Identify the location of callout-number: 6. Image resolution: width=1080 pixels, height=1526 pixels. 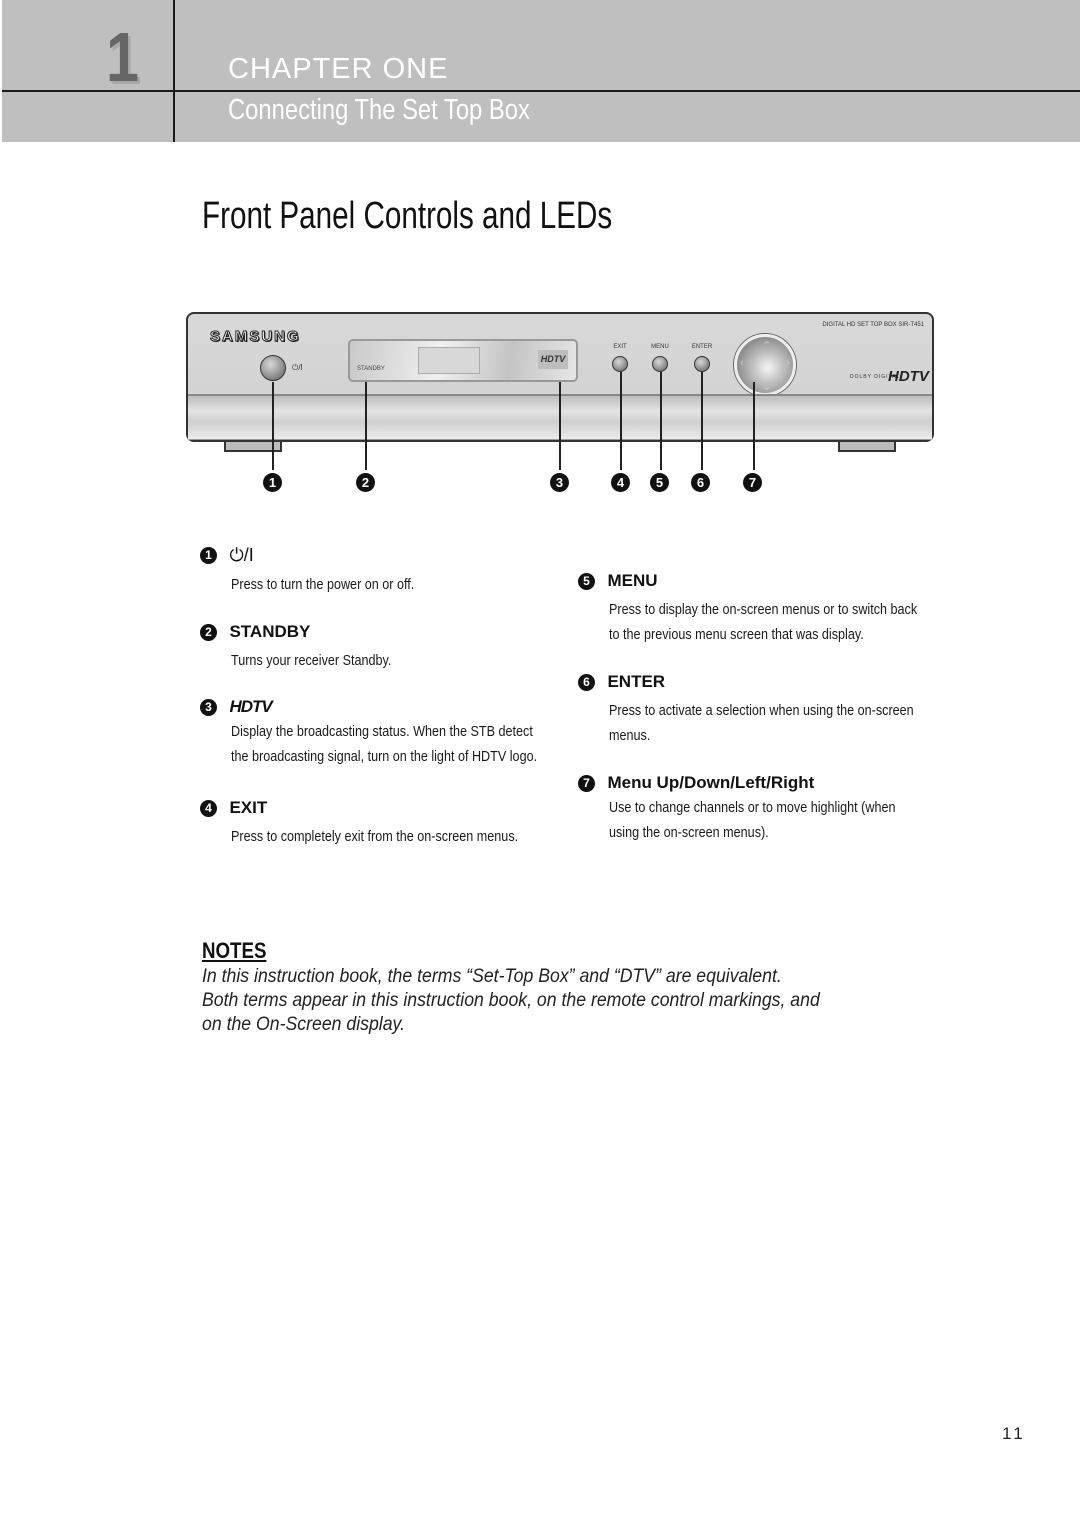
(700, 482).